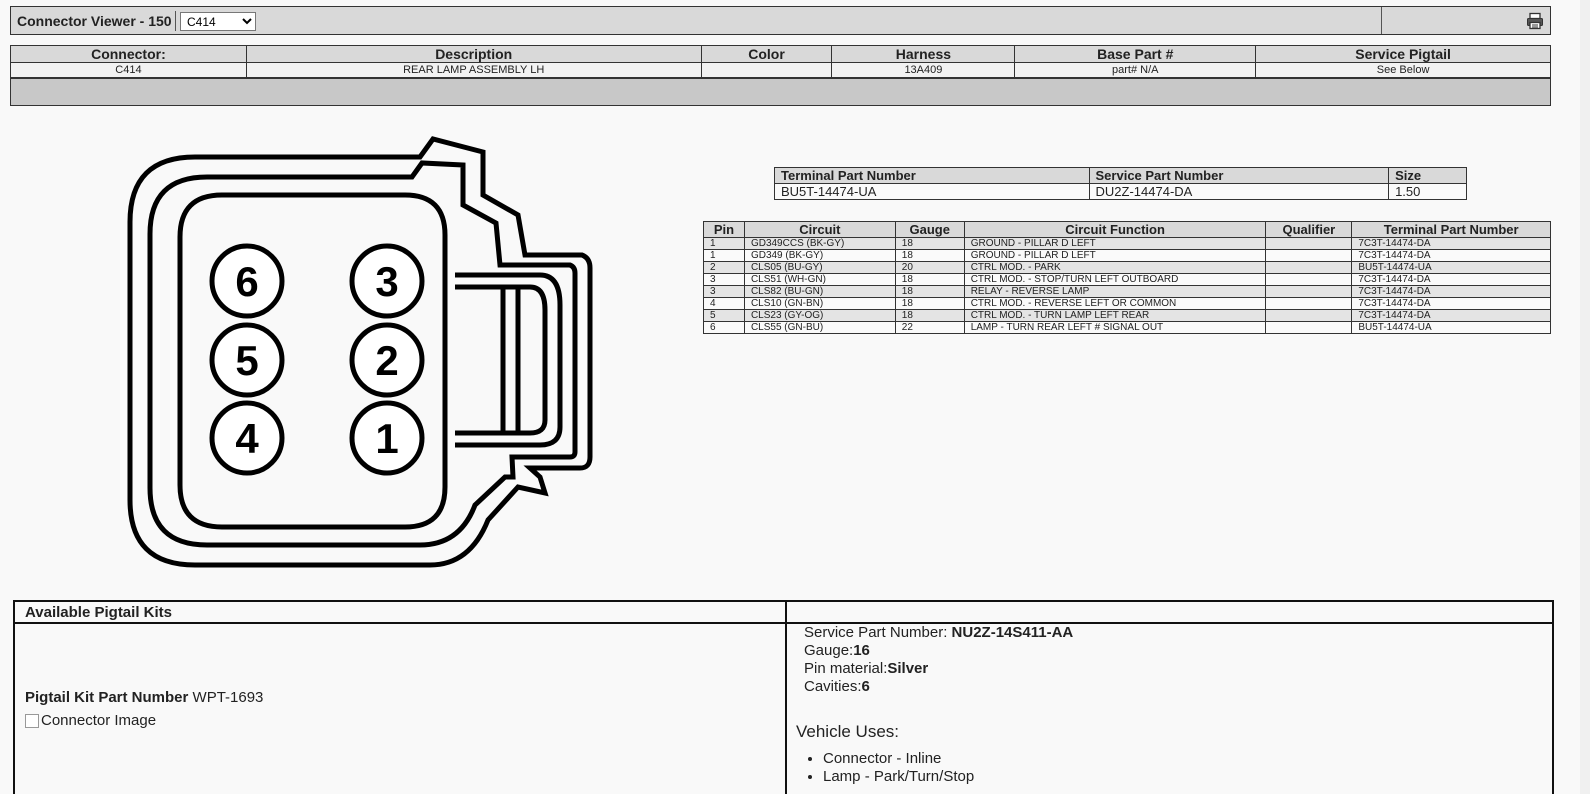  I want to click on connector-select: C414, so click(218, 21).